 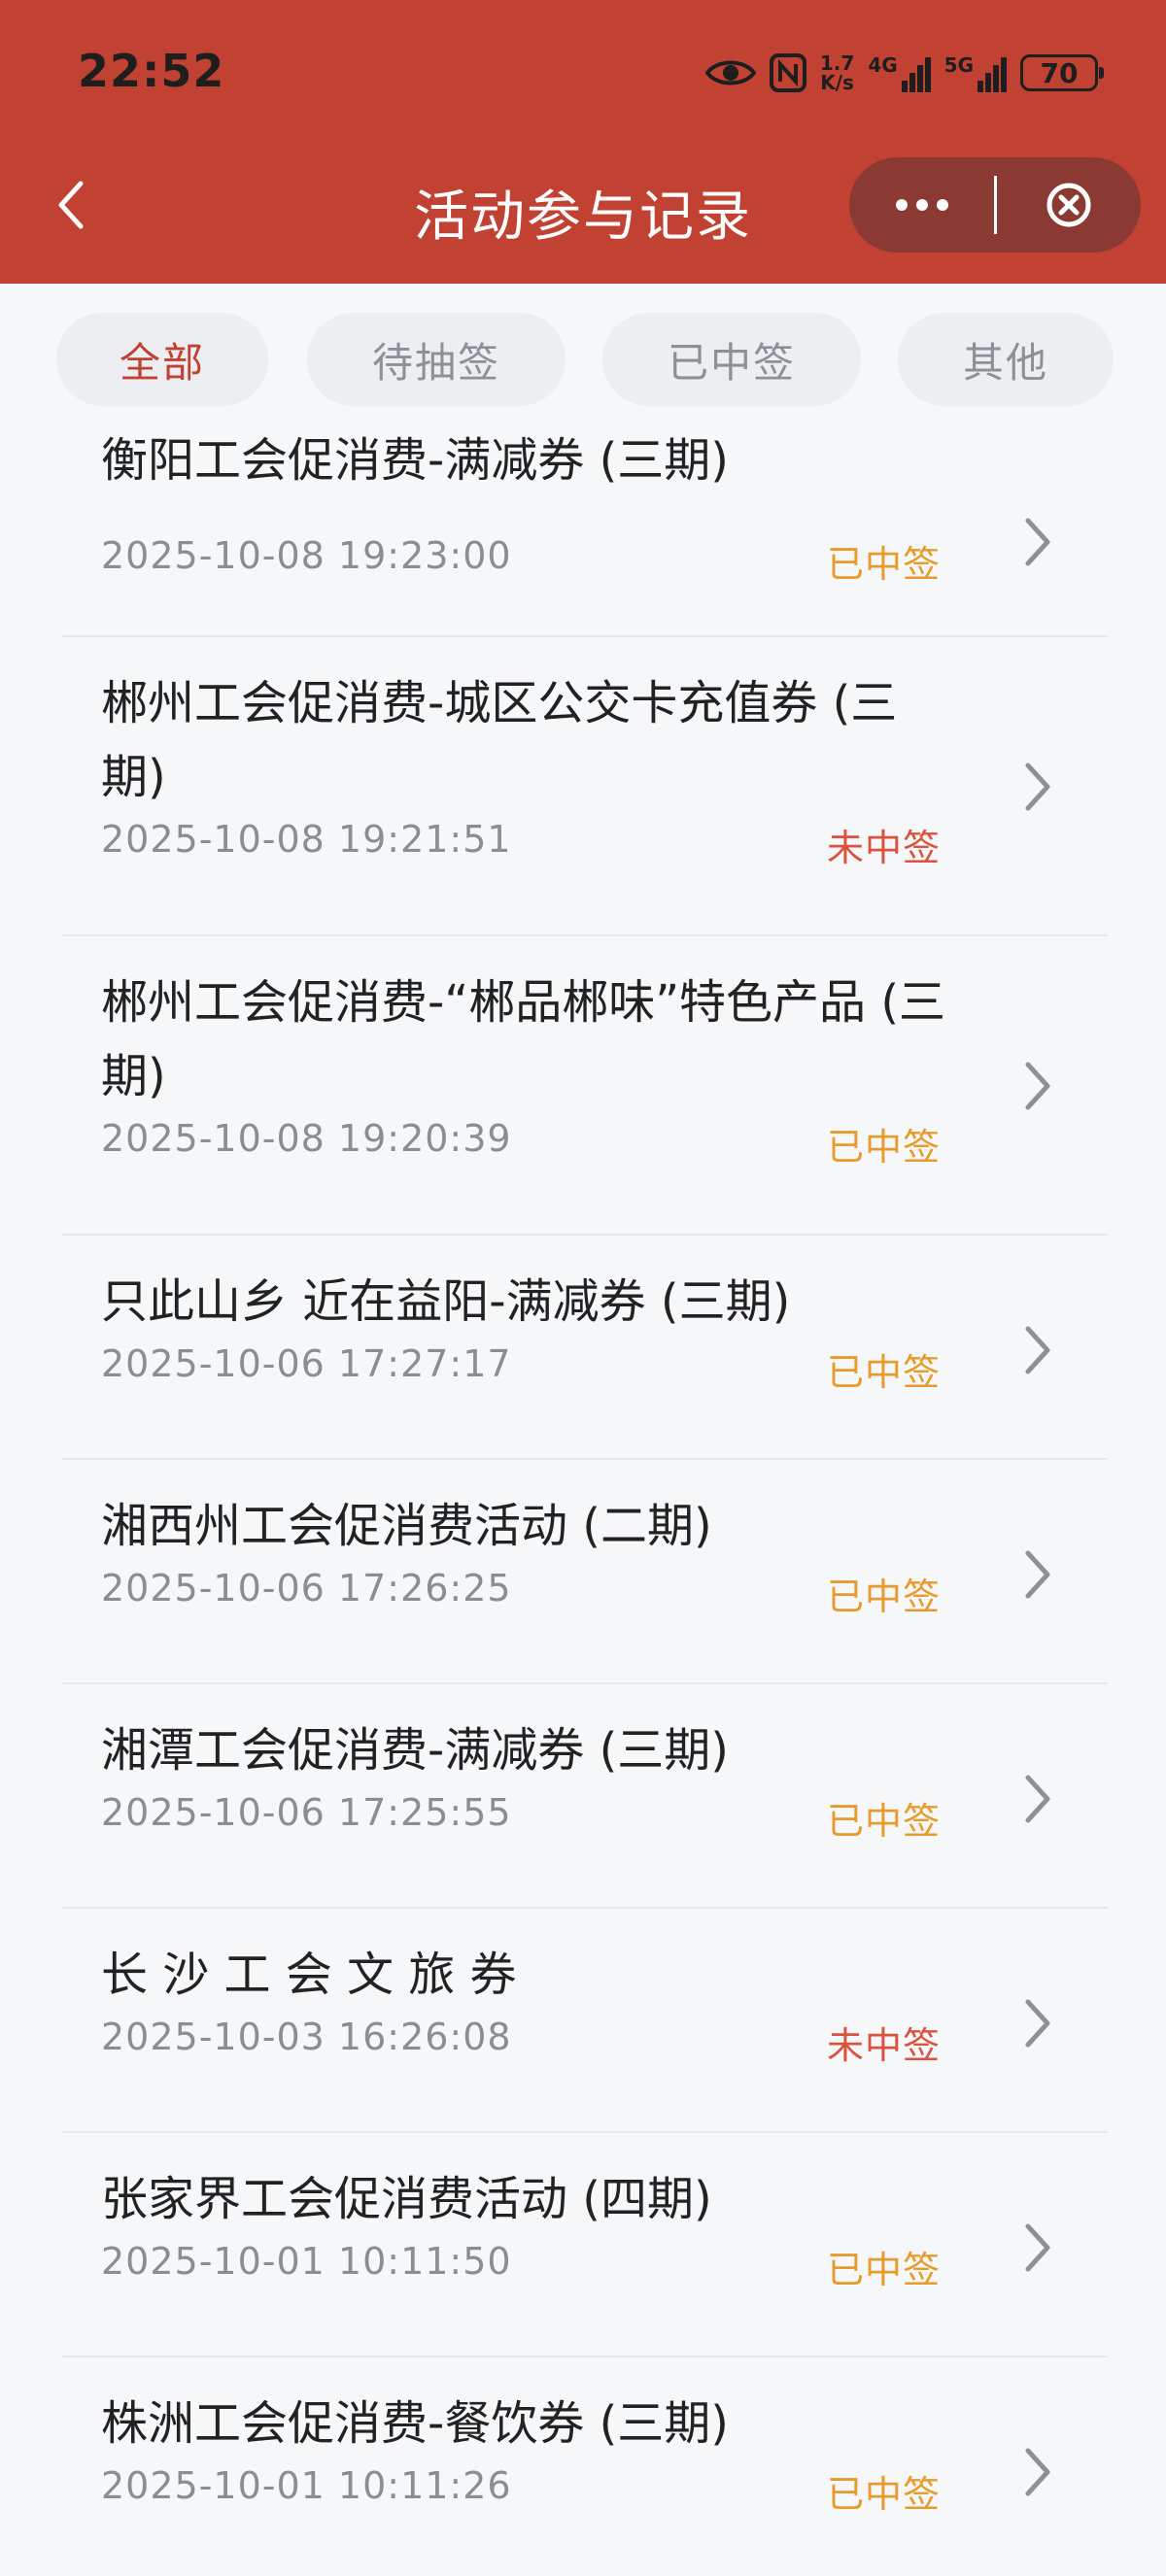 I want to click on record-title: 张家界工会促消费活动 (四期), so click(x=406, y=2199).